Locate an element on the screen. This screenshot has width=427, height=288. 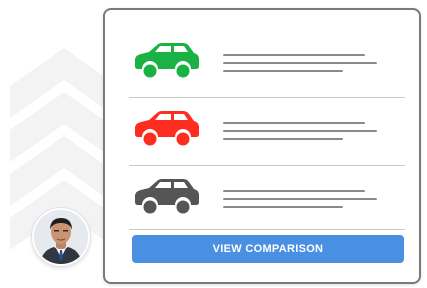
person-avatar-icon is located at coordinates (61, 237).